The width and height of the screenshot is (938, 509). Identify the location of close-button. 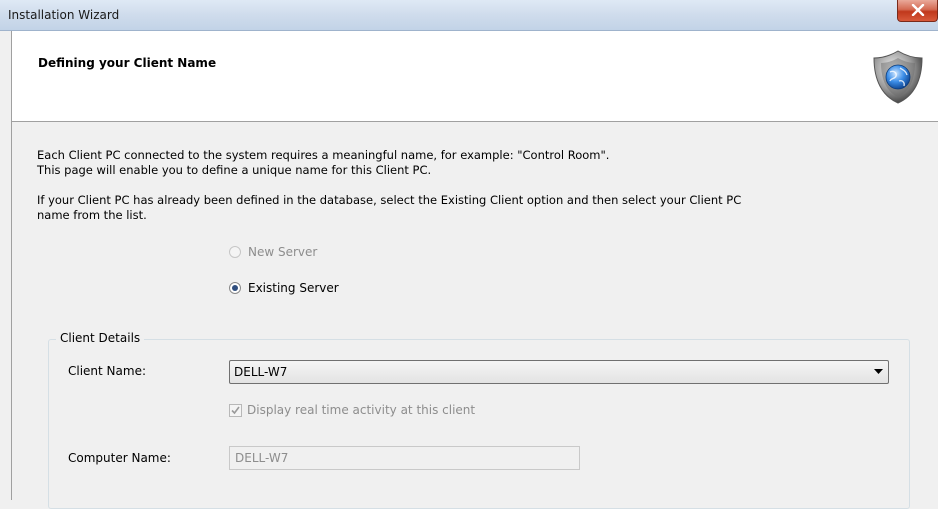
(917, 11).